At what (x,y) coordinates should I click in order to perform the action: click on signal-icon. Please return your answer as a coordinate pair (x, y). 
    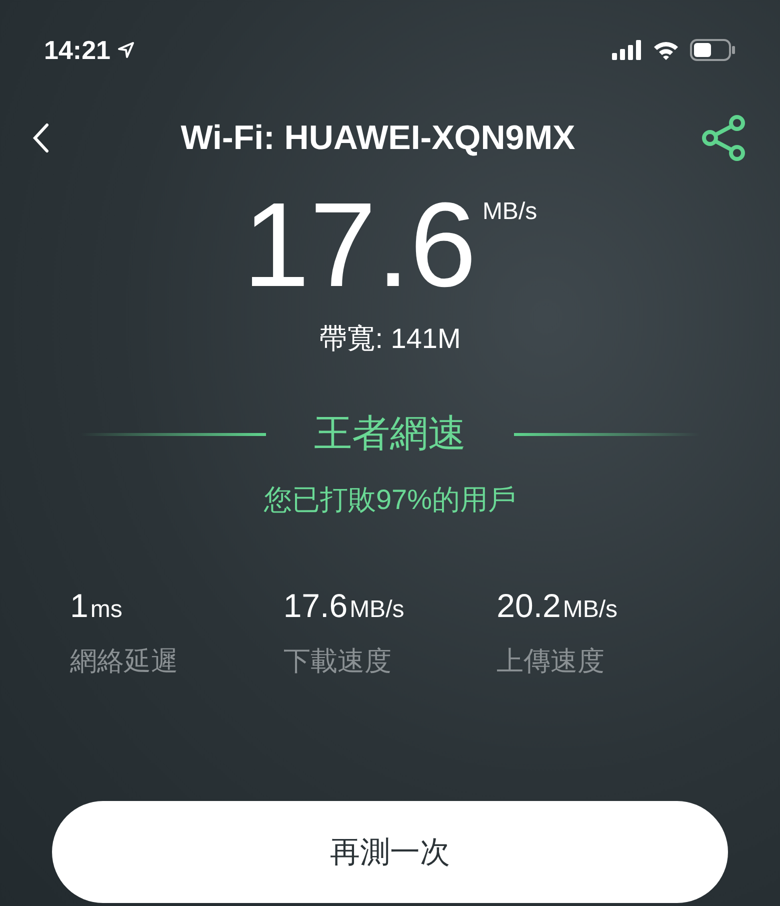
    Looking at the image, I should click on (627, 50).